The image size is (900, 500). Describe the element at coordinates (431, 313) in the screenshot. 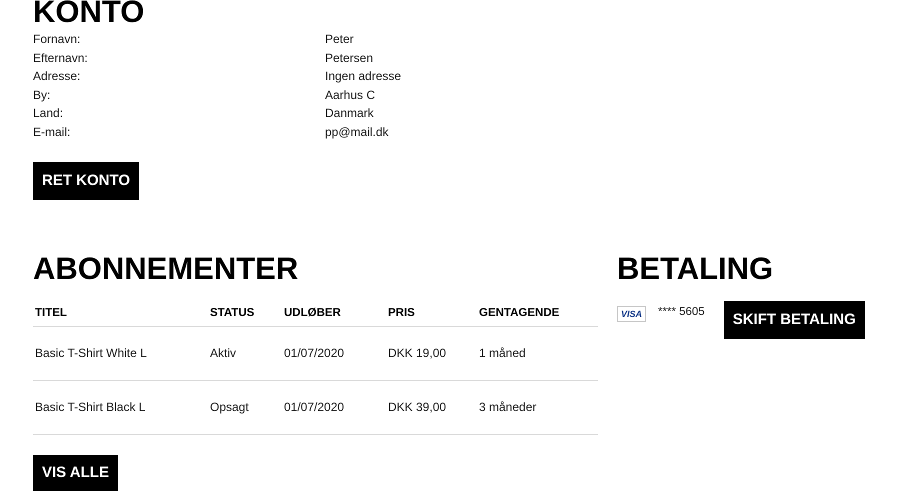

I see `column-header: PRIS` at that location.